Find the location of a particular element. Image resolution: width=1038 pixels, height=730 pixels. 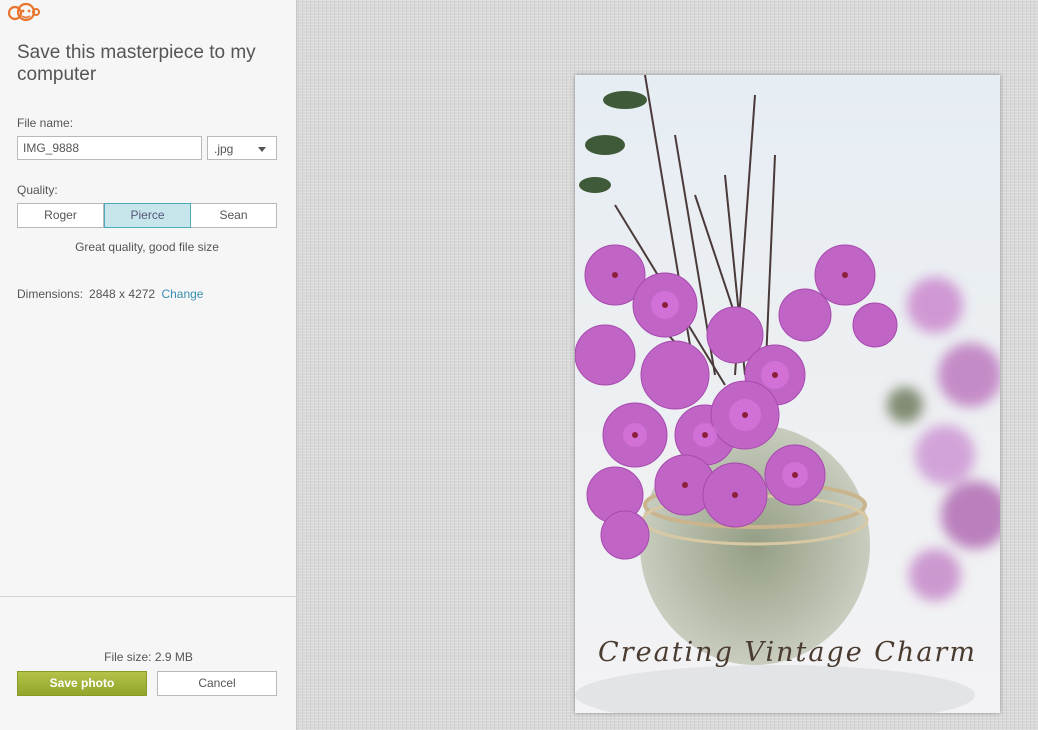

page-title: Save this masterpiece to my computer is located at coordinates (136, 63).